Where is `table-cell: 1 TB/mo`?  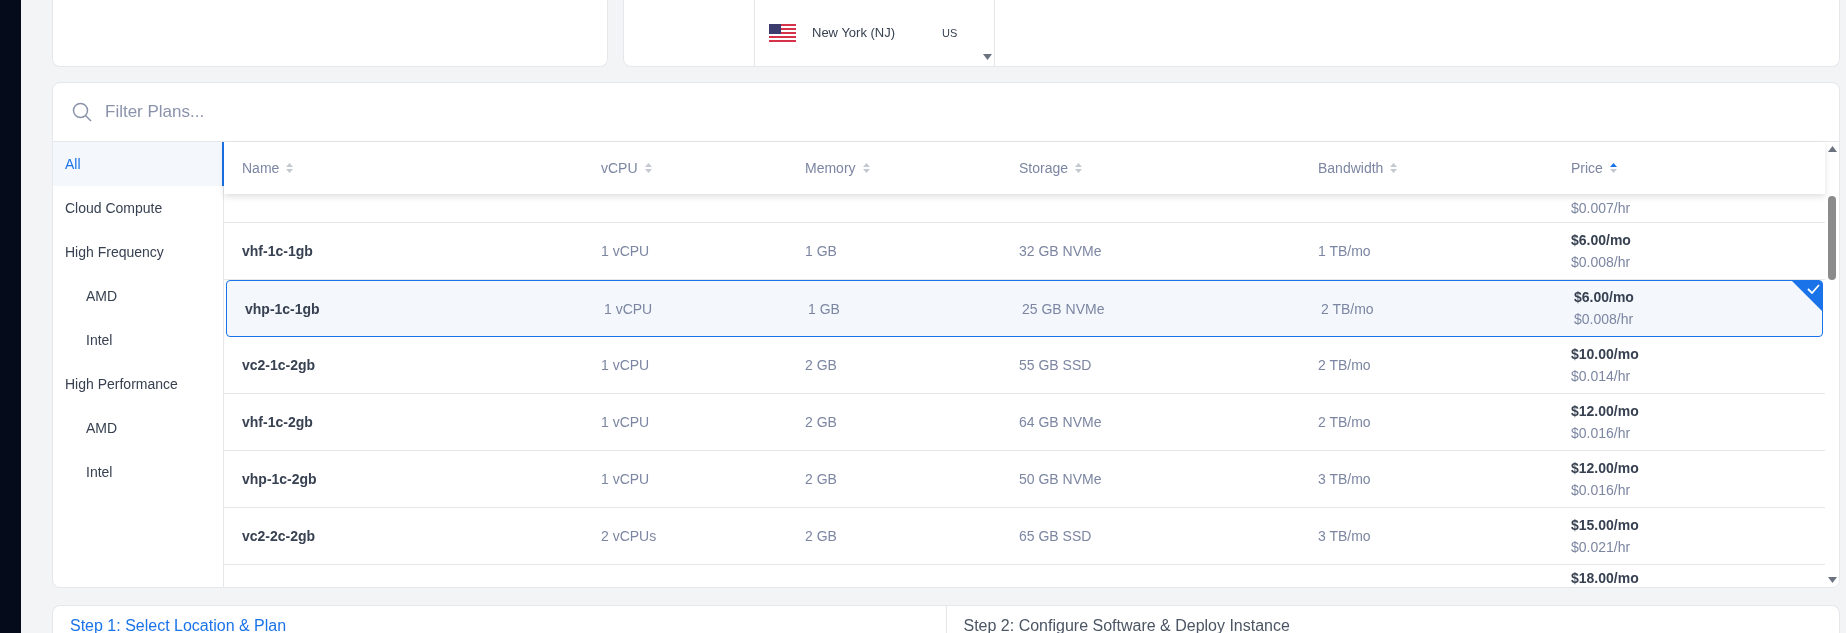
table-cell: 1 TB/mo is located at coordinates (1344, 251).